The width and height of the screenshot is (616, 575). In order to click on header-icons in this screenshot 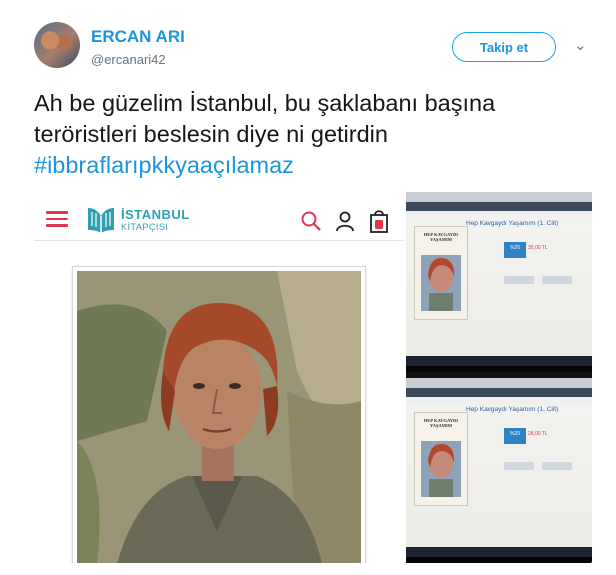, I will do `click(345, 221)`.